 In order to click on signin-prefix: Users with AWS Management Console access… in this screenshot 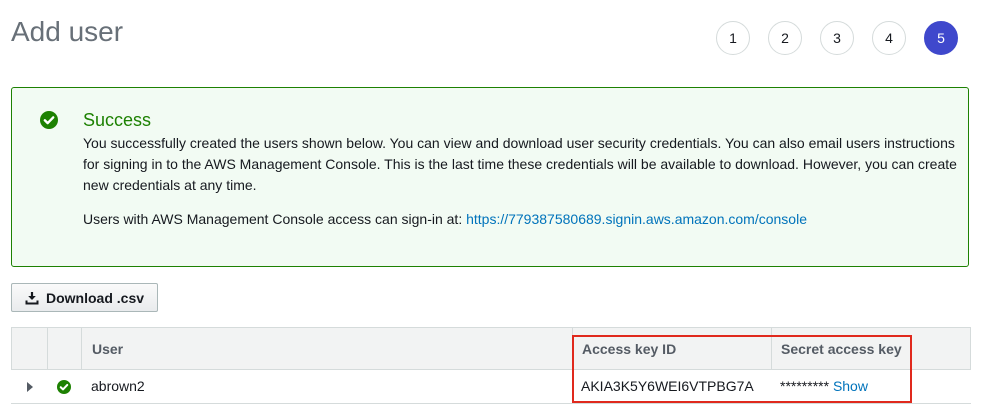, I will do `click(275, 219)`.